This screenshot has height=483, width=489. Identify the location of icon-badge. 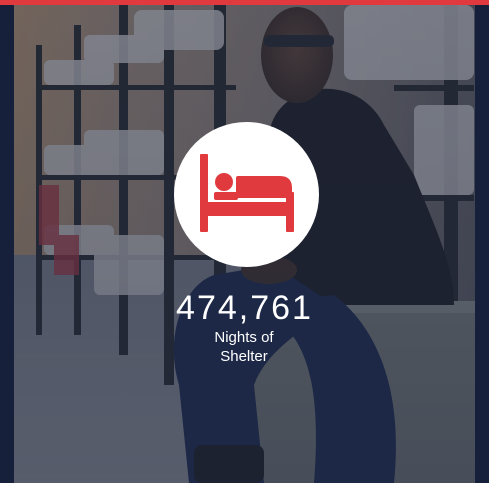
(246, 194).